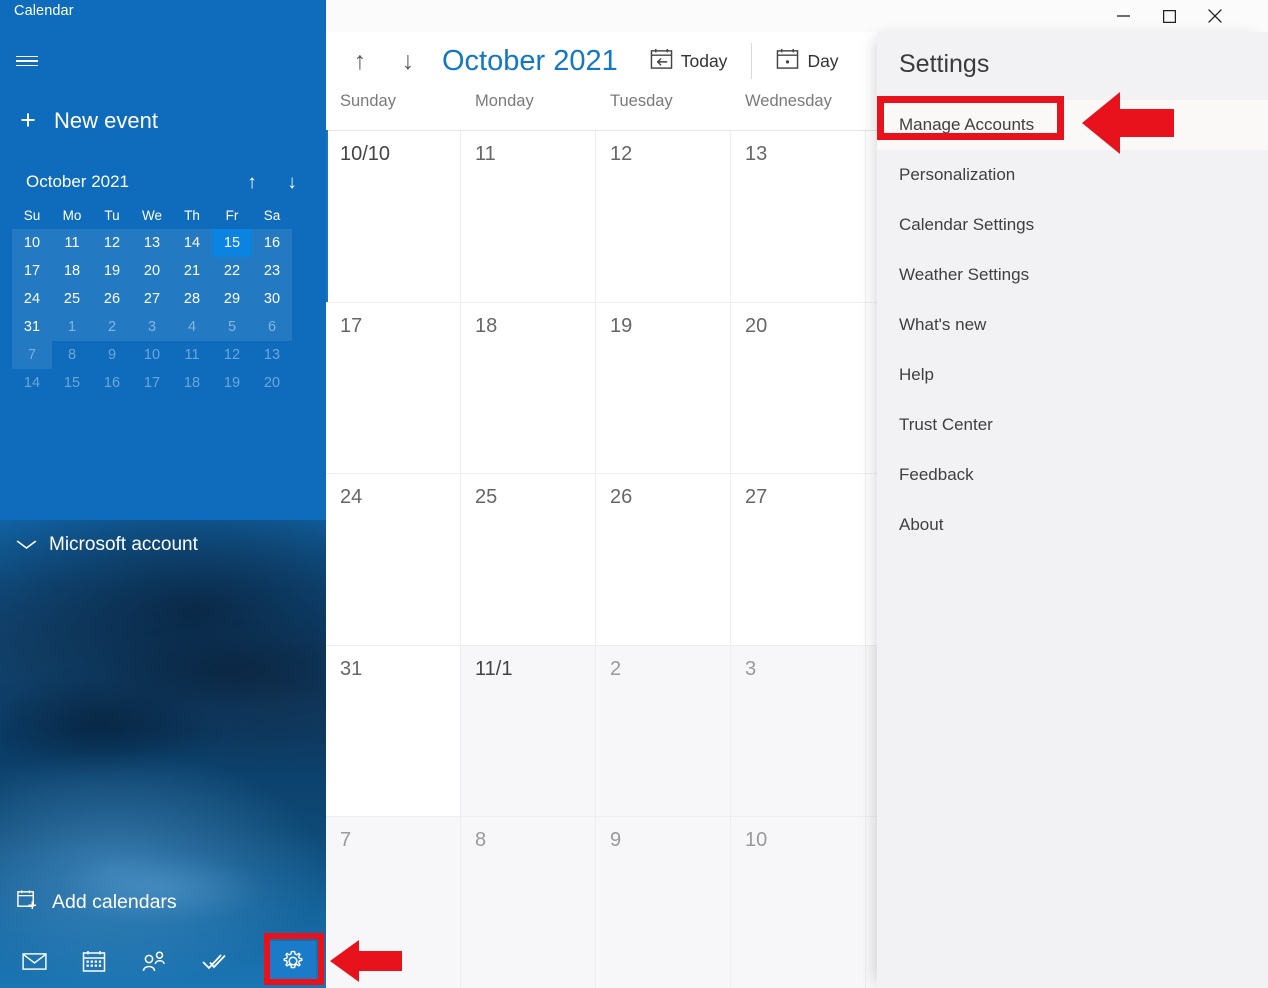 This screenshot has height=988, width=1268. Describe the element at coordinates (393, 731) in the screenshot. I see `calendar-day-cell: 31` at that location.